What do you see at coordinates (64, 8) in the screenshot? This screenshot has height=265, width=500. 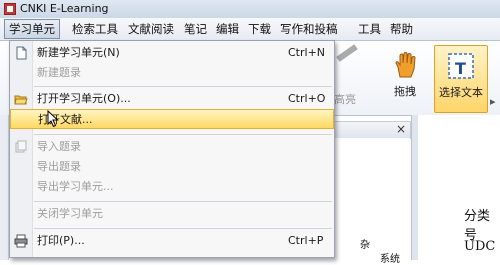 I see `window-title: CNKI E-Learning` at bounding box center [64, 8].